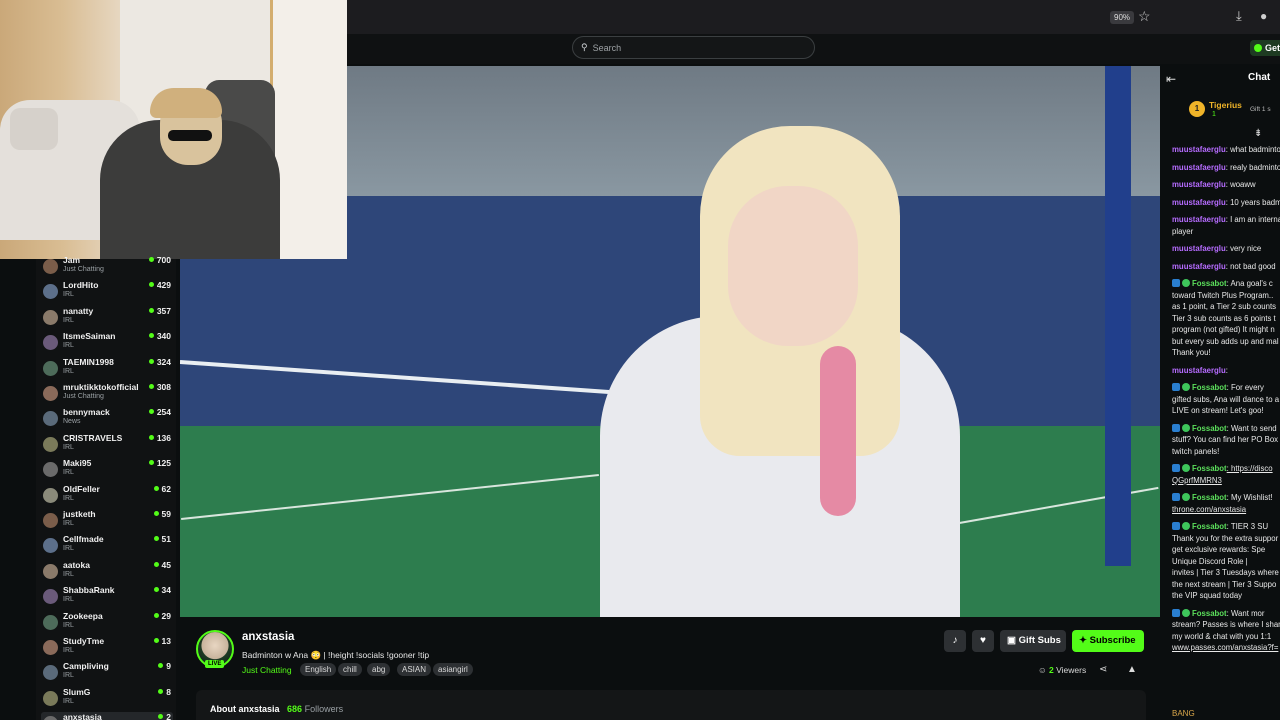  Describe the element at coordinates (693, 47) in the screenshot. I see `search-input: ⚲ Search` at that location.